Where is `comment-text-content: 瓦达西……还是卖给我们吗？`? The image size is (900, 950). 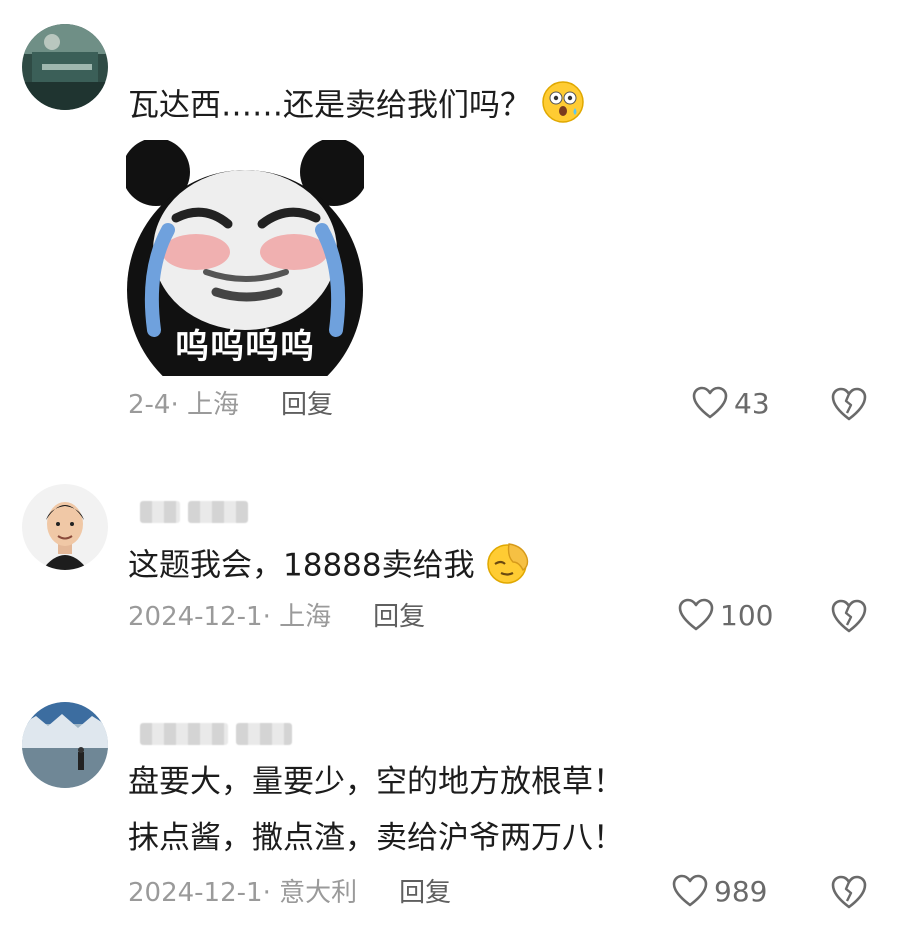
comment-text-content: 瓦达西……还是卖给我们吗？ is located at coordinates (329, 105).